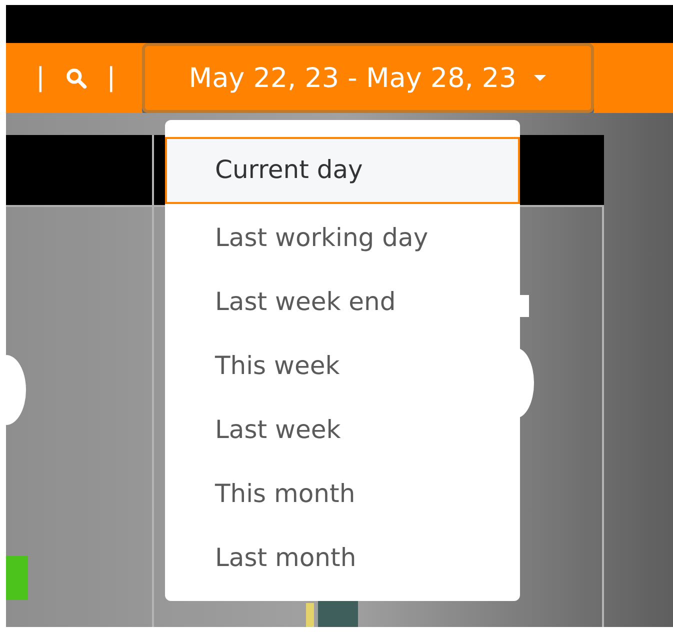 Image resolution: width=673 pixels, height=632 pixels. I want to click on search-icon, so click(75, 78).